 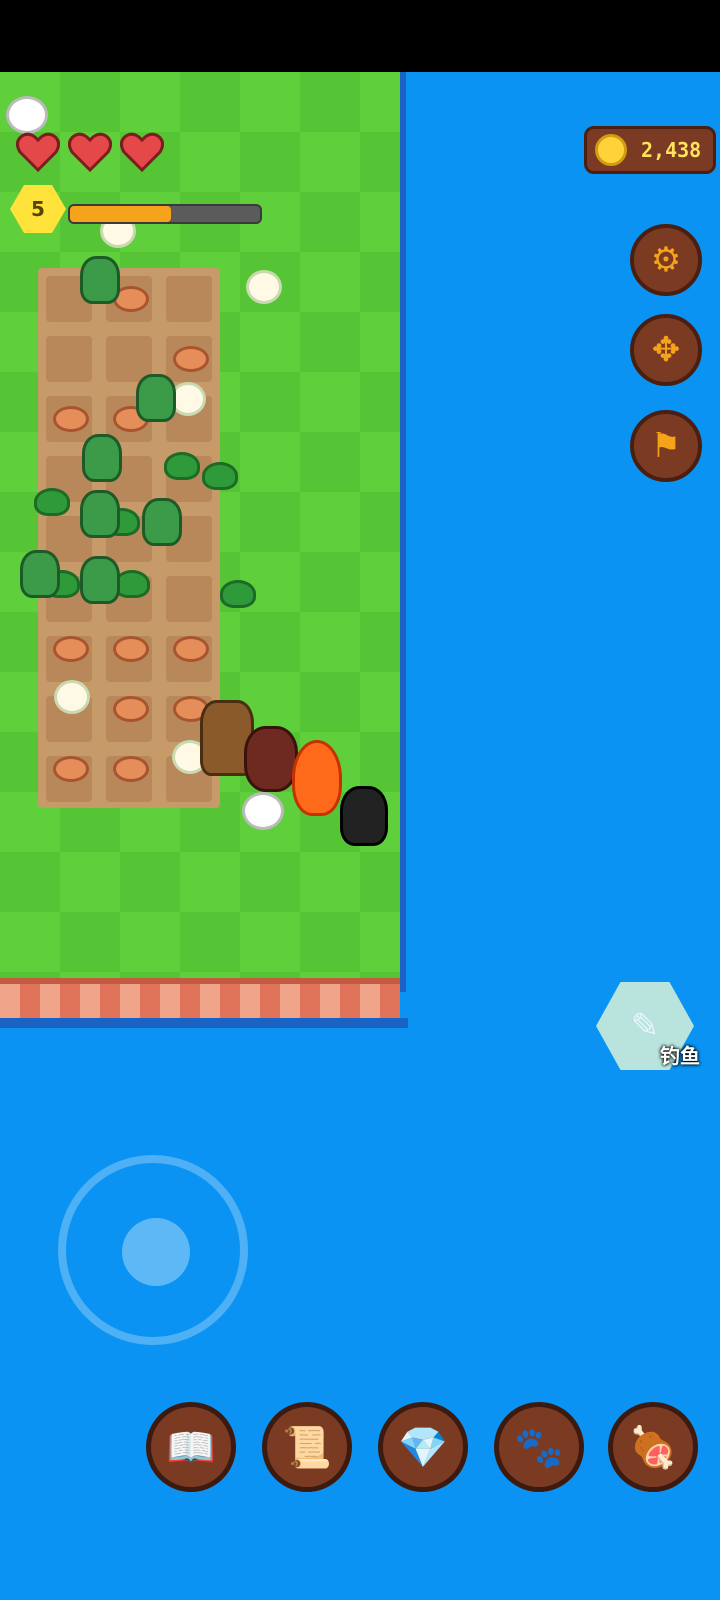 I want to click on pets-button: 🐾, so click(x=539, y=1447).